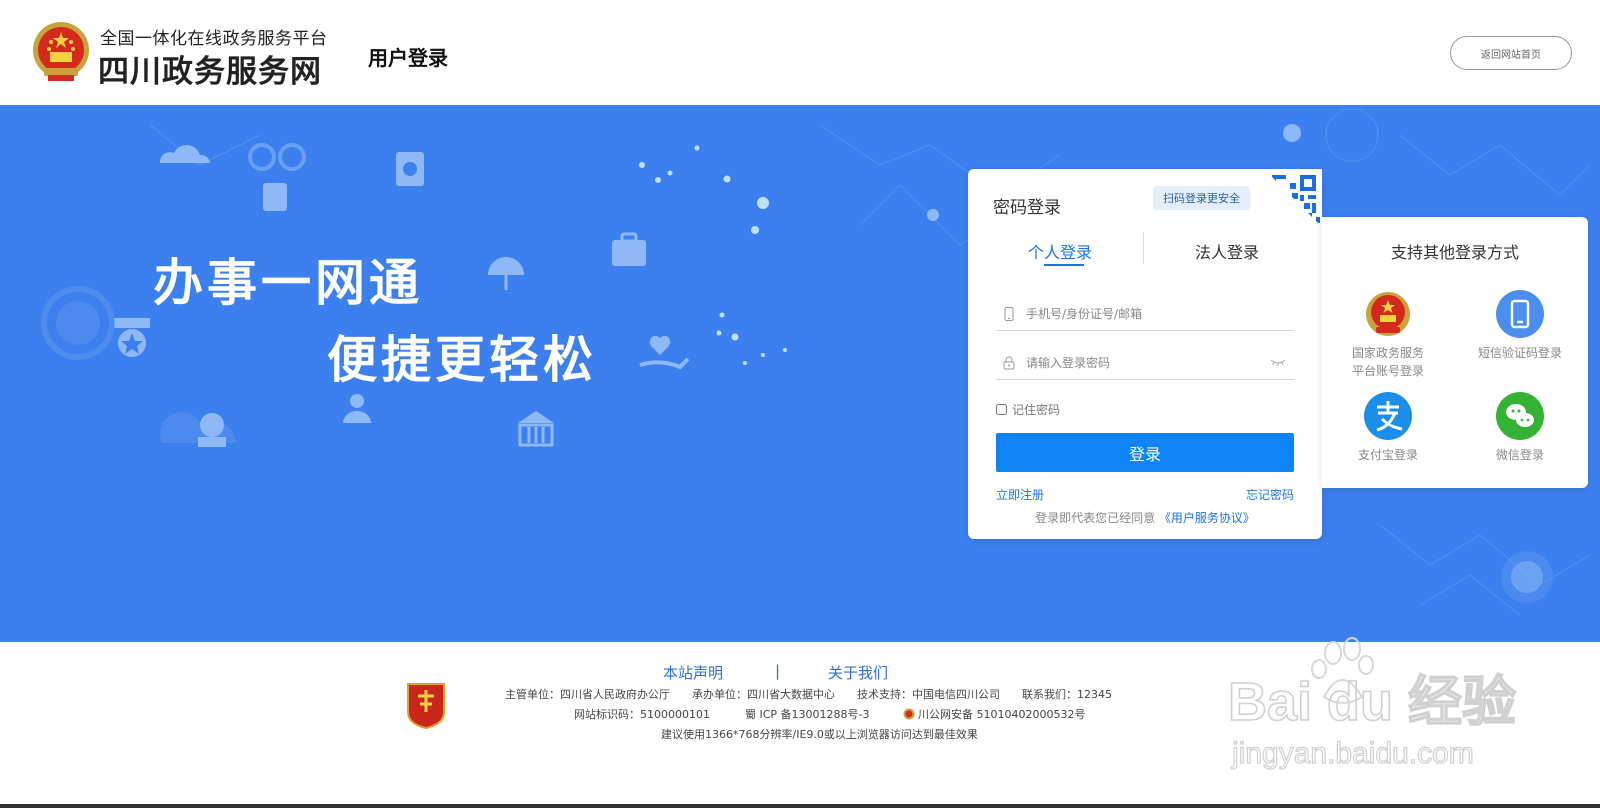  Describe the element at coordinates (1201, 198) in the screenshot. I see `qr-login-tip: 扫码登录更安全` at that location.